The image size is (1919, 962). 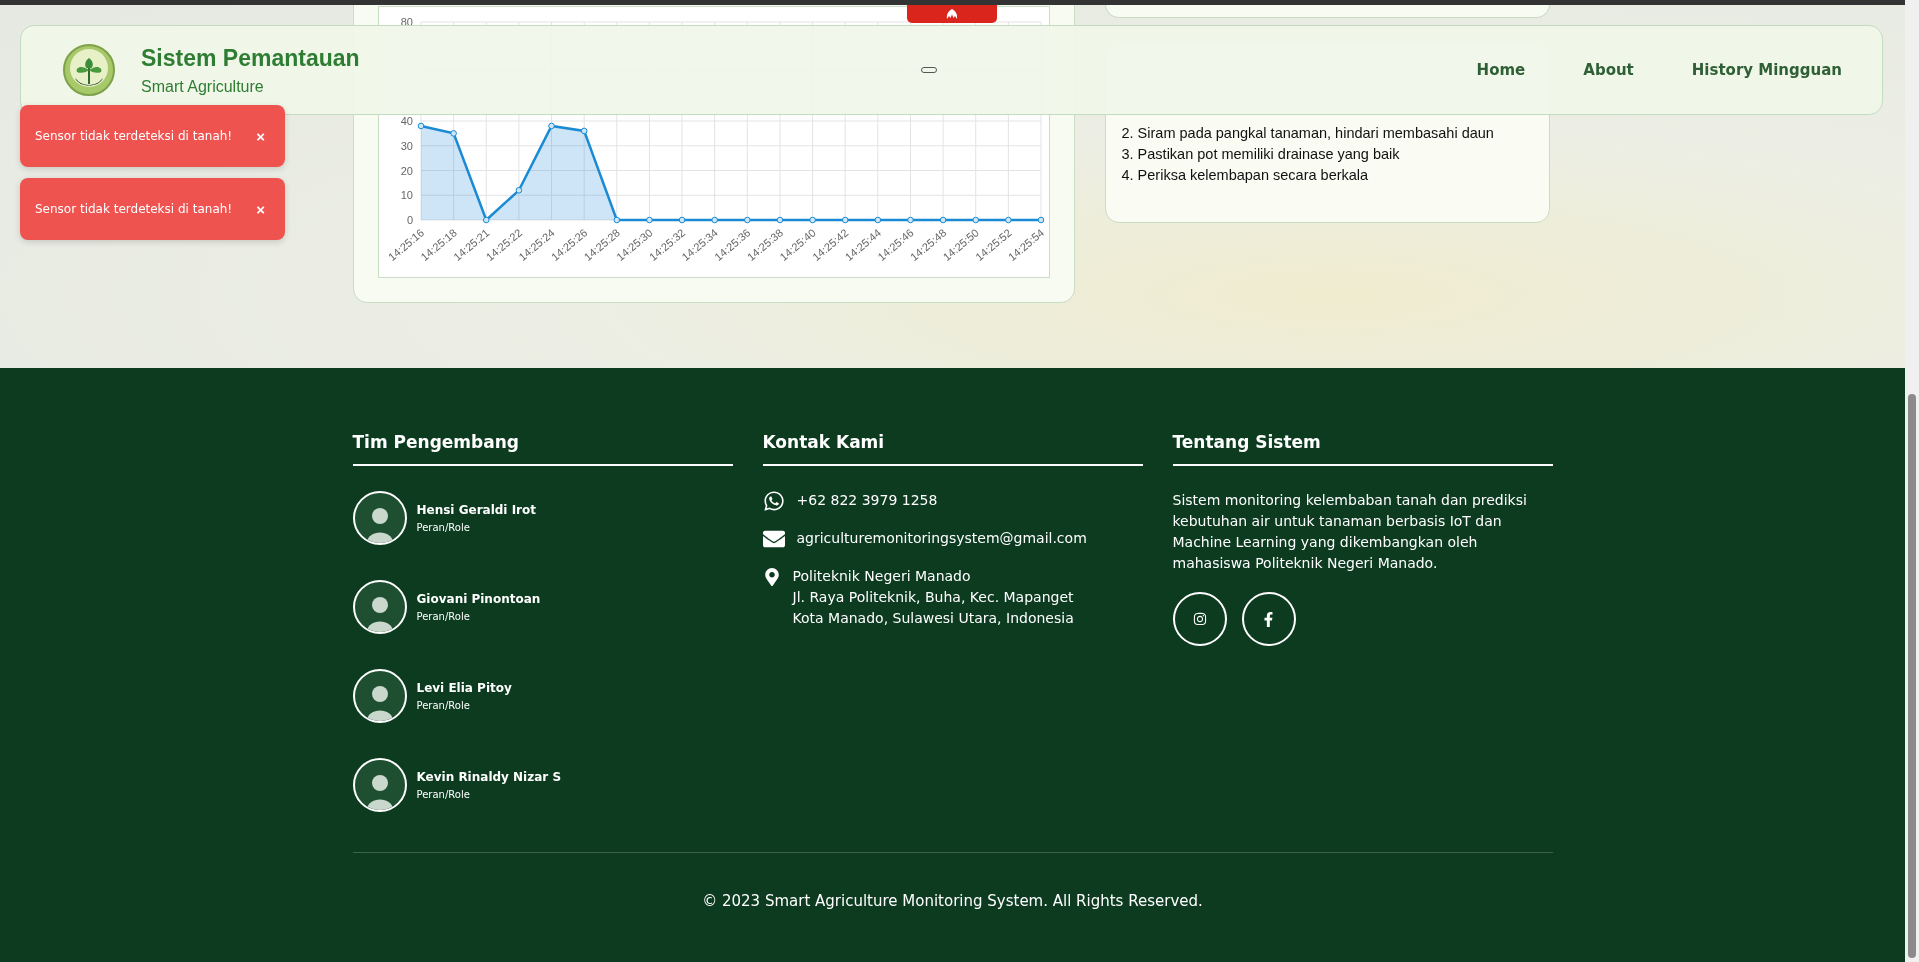 I want to click on email-address: agriculturemonitoringsystem@gmail.com, so click(x=941, y=538).